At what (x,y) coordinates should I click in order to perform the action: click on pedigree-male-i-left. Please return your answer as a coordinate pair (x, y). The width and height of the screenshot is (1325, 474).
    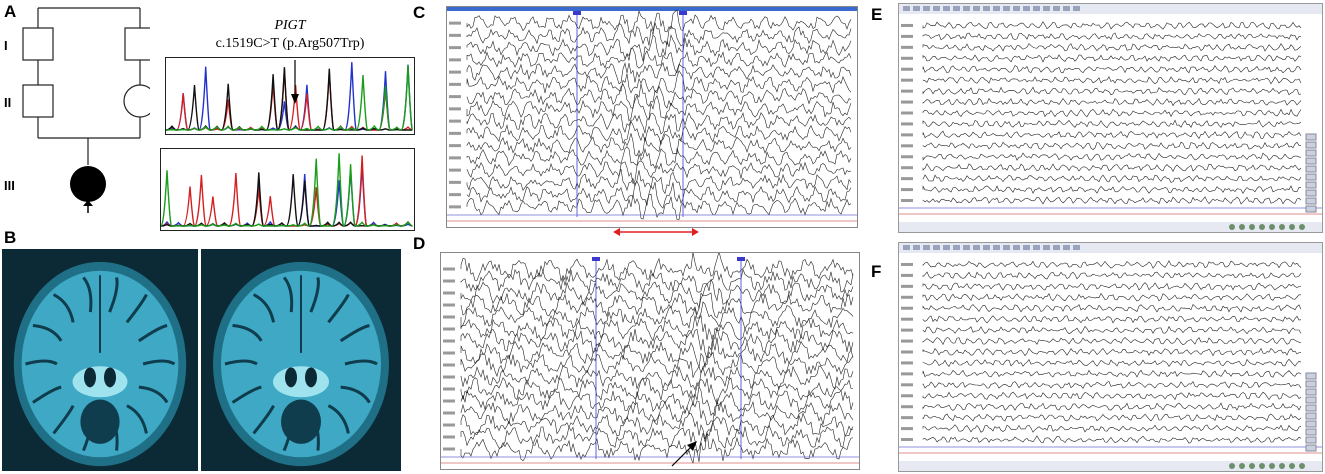
    Looking at the image, I should click on (38, 44).